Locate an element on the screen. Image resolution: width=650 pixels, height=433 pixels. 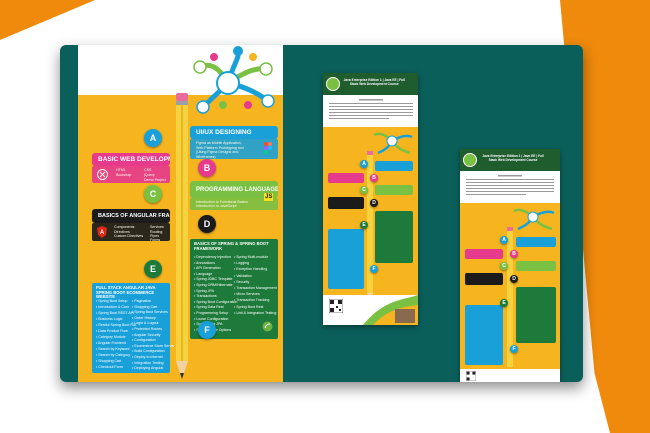
list-item: • Configuration is located at coordinates (144, 340).